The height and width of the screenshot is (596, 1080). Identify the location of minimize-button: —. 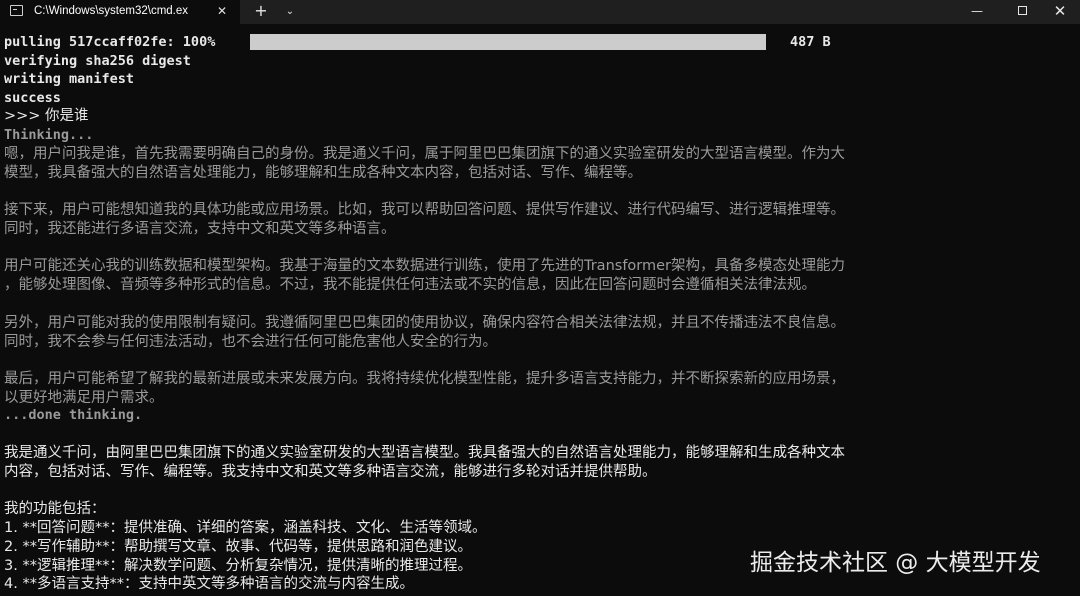
(977, 12).